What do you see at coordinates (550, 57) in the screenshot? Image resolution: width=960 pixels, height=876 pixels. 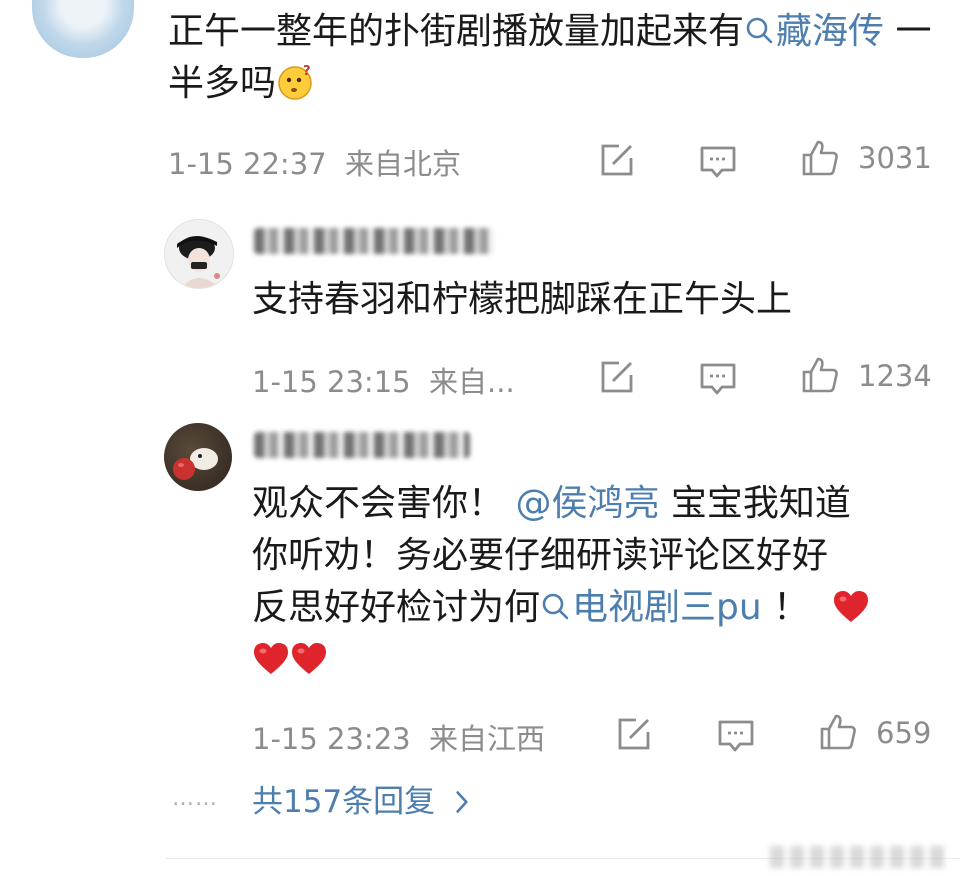 I see `comment-text: 正午一整年的扑街剧播放量加起来有 藏海传 一半多吗?` at bounding box center [550, 57].